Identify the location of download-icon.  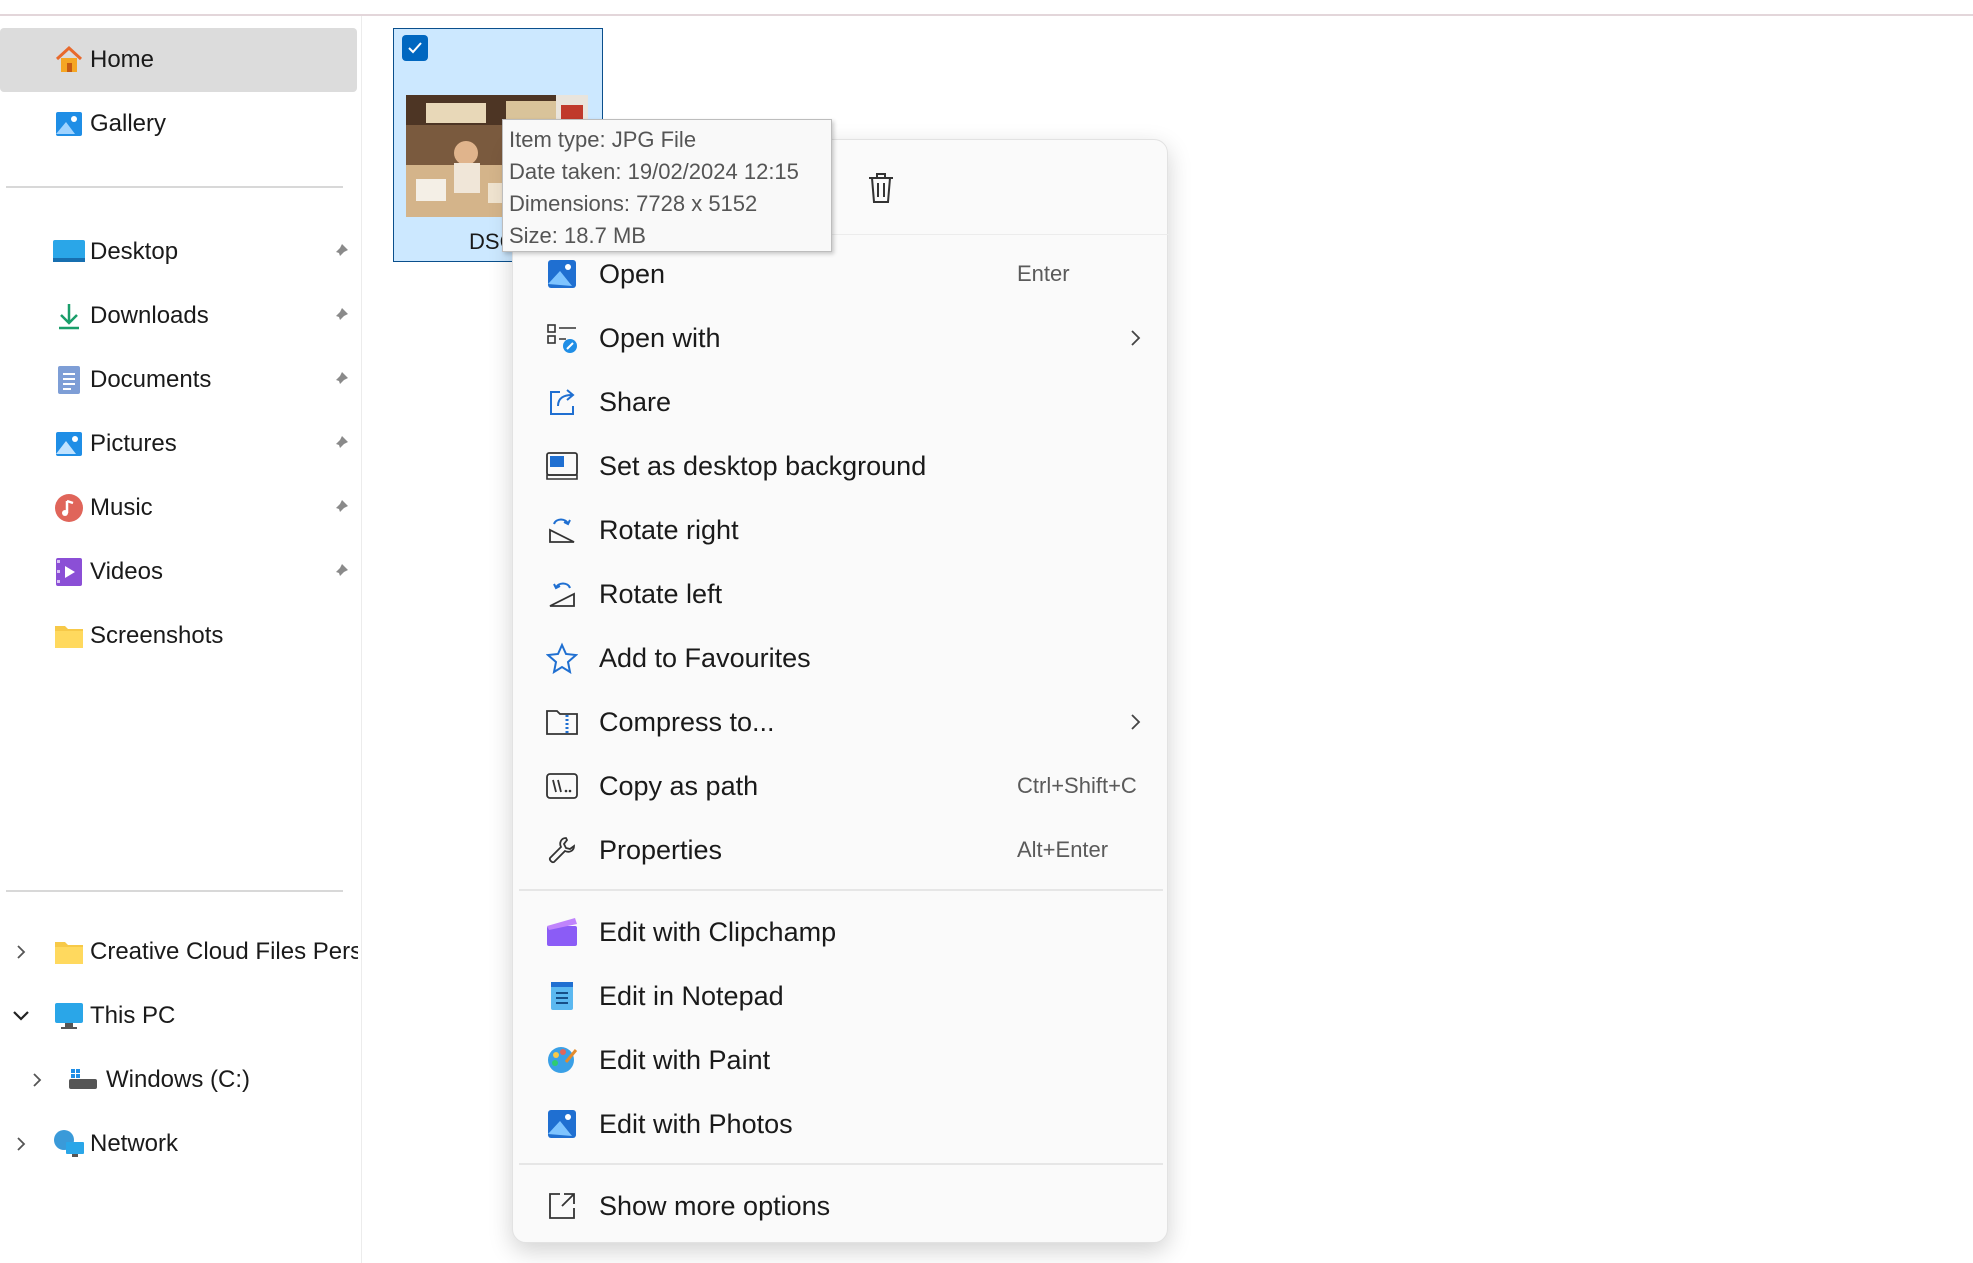
(69, 316).